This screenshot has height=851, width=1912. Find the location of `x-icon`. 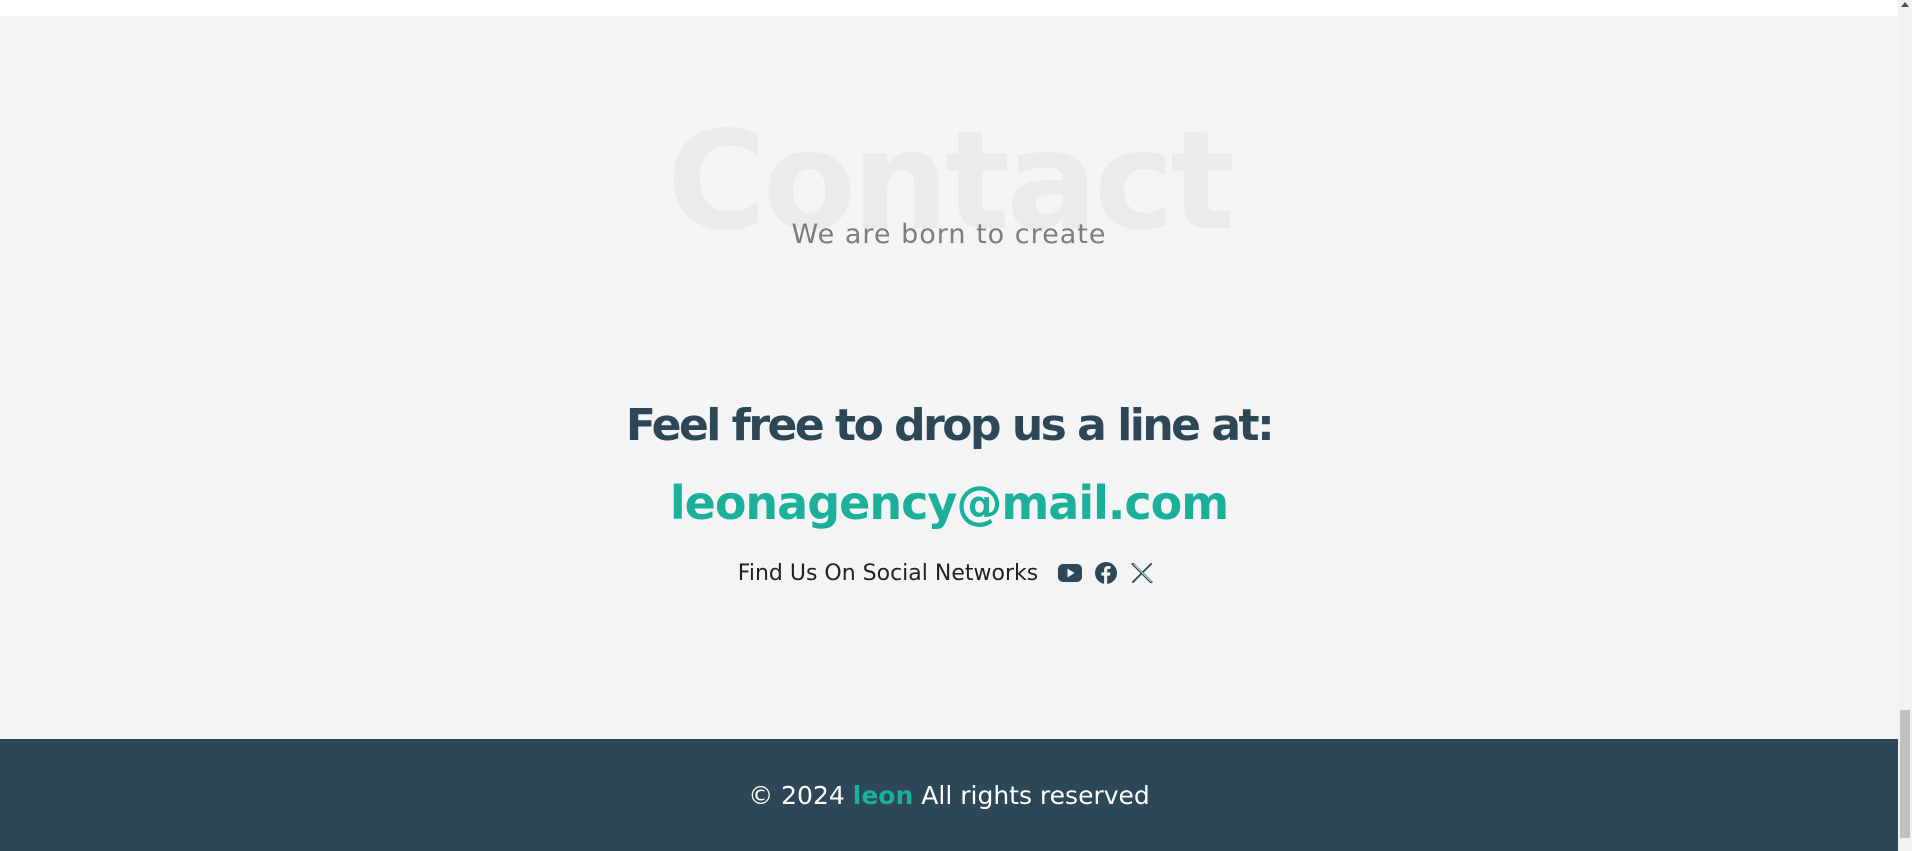

x-icon is located at coordinates (1142, 573).